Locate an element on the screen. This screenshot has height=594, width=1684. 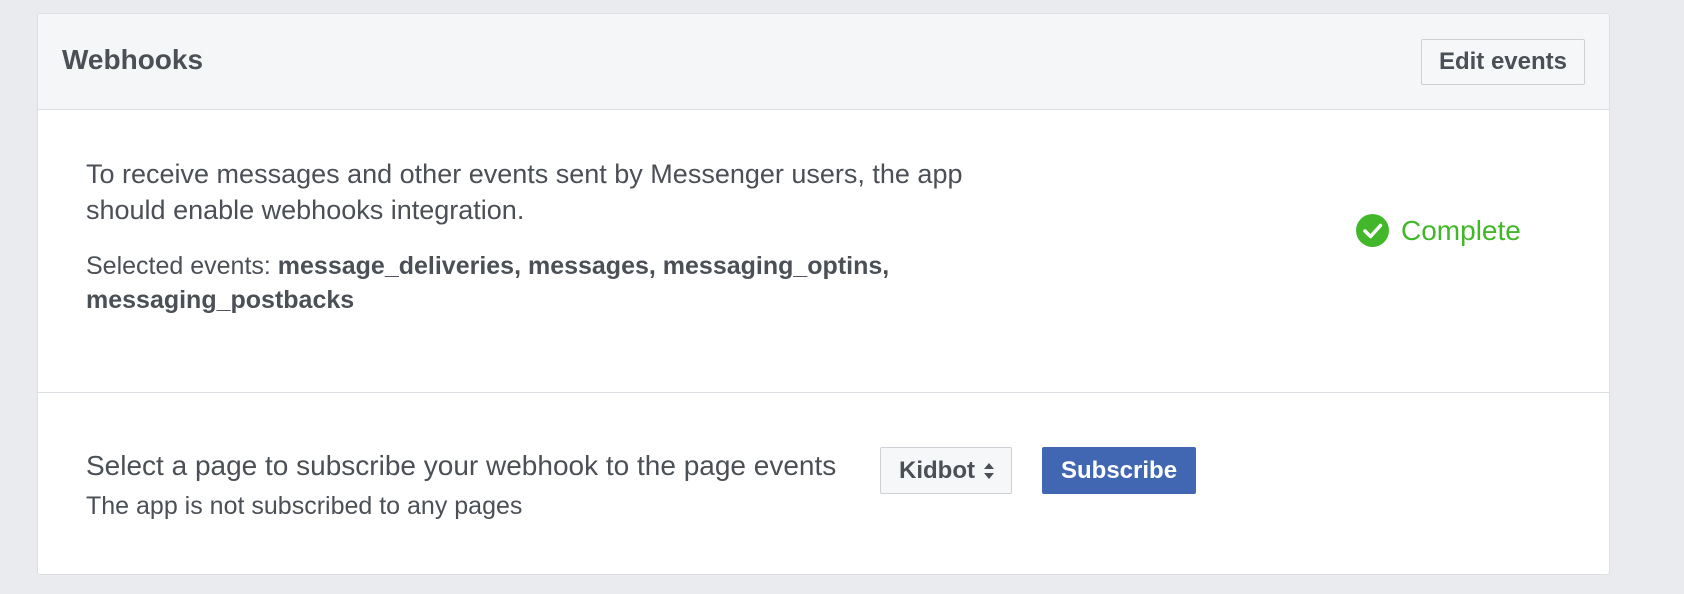
edit-events-button: Edit events is located at coordinates (1502, 62).